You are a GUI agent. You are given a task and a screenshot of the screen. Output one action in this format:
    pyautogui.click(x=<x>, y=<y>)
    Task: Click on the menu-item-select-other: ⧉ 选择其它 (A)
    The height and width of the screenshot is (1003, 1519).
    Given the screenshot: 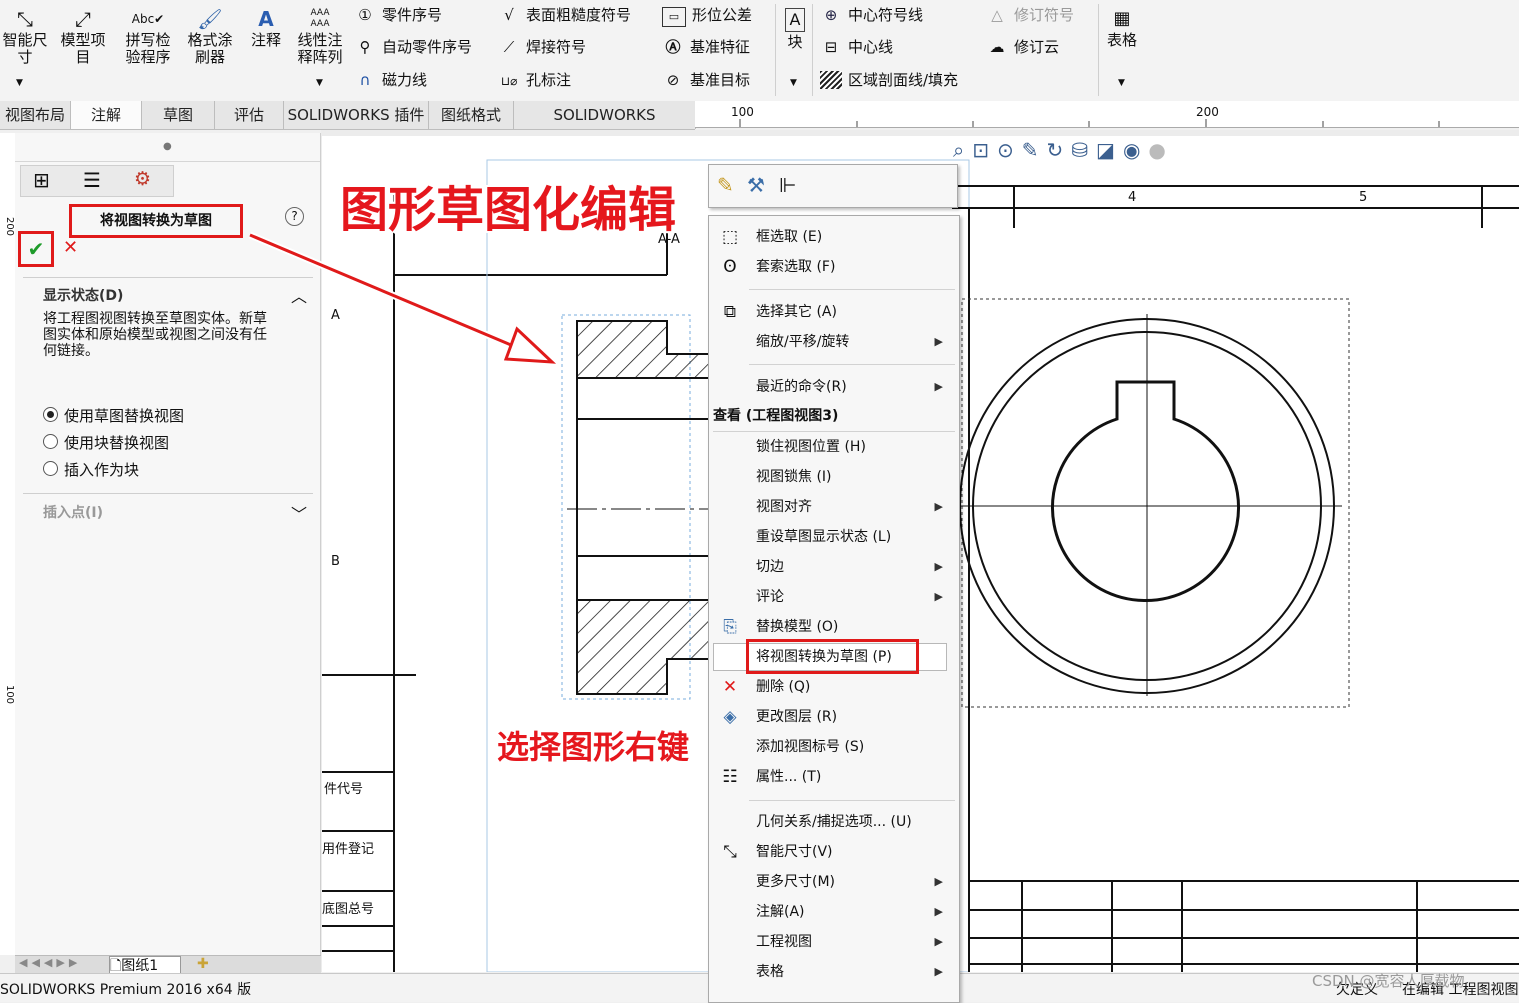 What is the action you would take?
    pyautogui.click(x=834, y=312)
    